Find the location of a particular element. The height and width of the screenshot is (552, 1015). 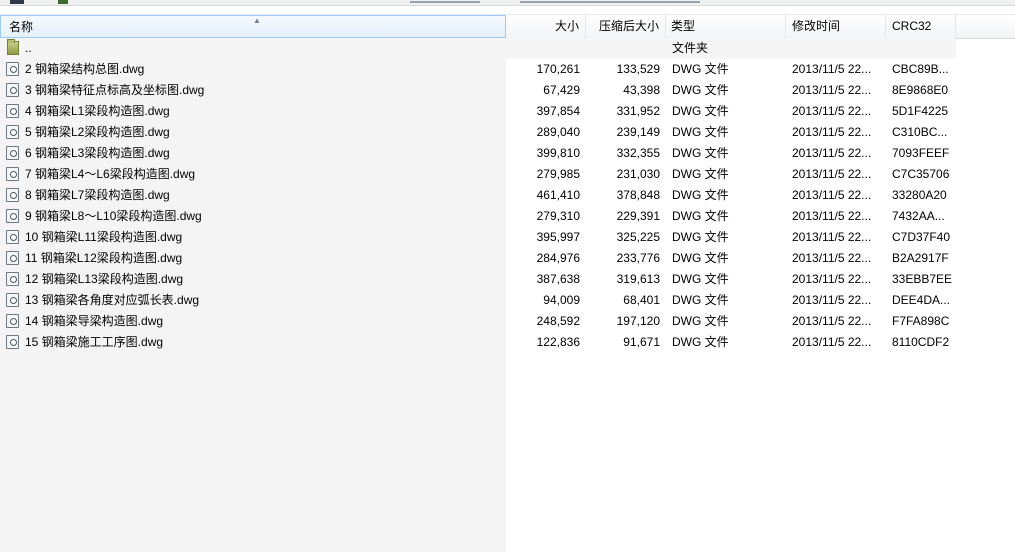

file-size: 279,985 is located at coordinates (558, 174).